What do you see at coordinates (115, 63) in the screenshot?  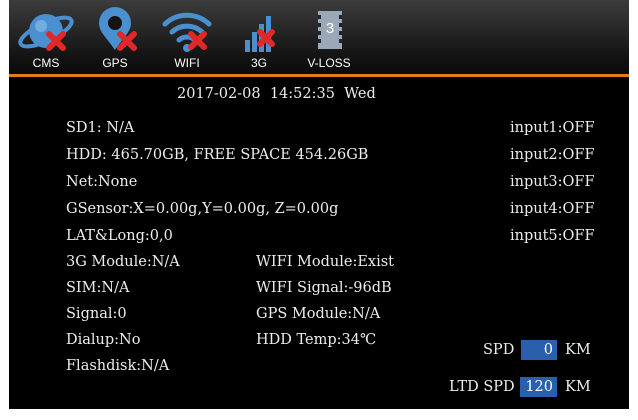 I see `status-label-gps: GPS` at bounding box center [115, 63].